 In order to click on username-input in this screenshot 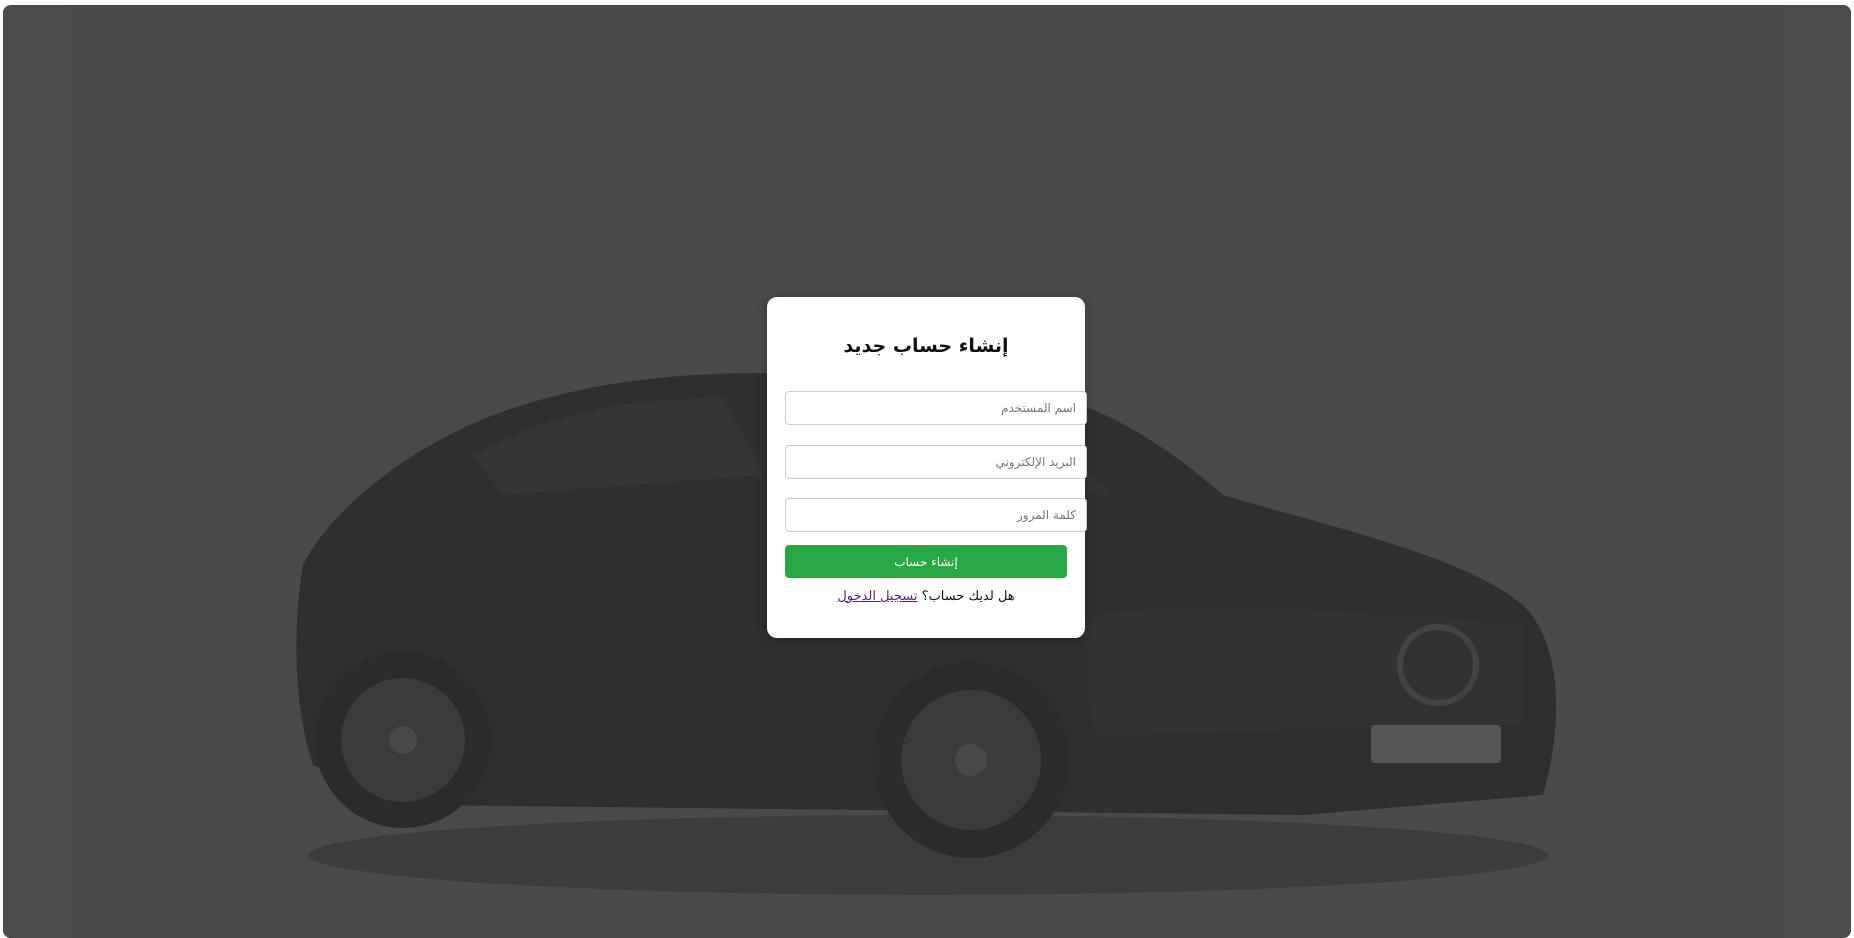, I will do `click(936, 408)`.